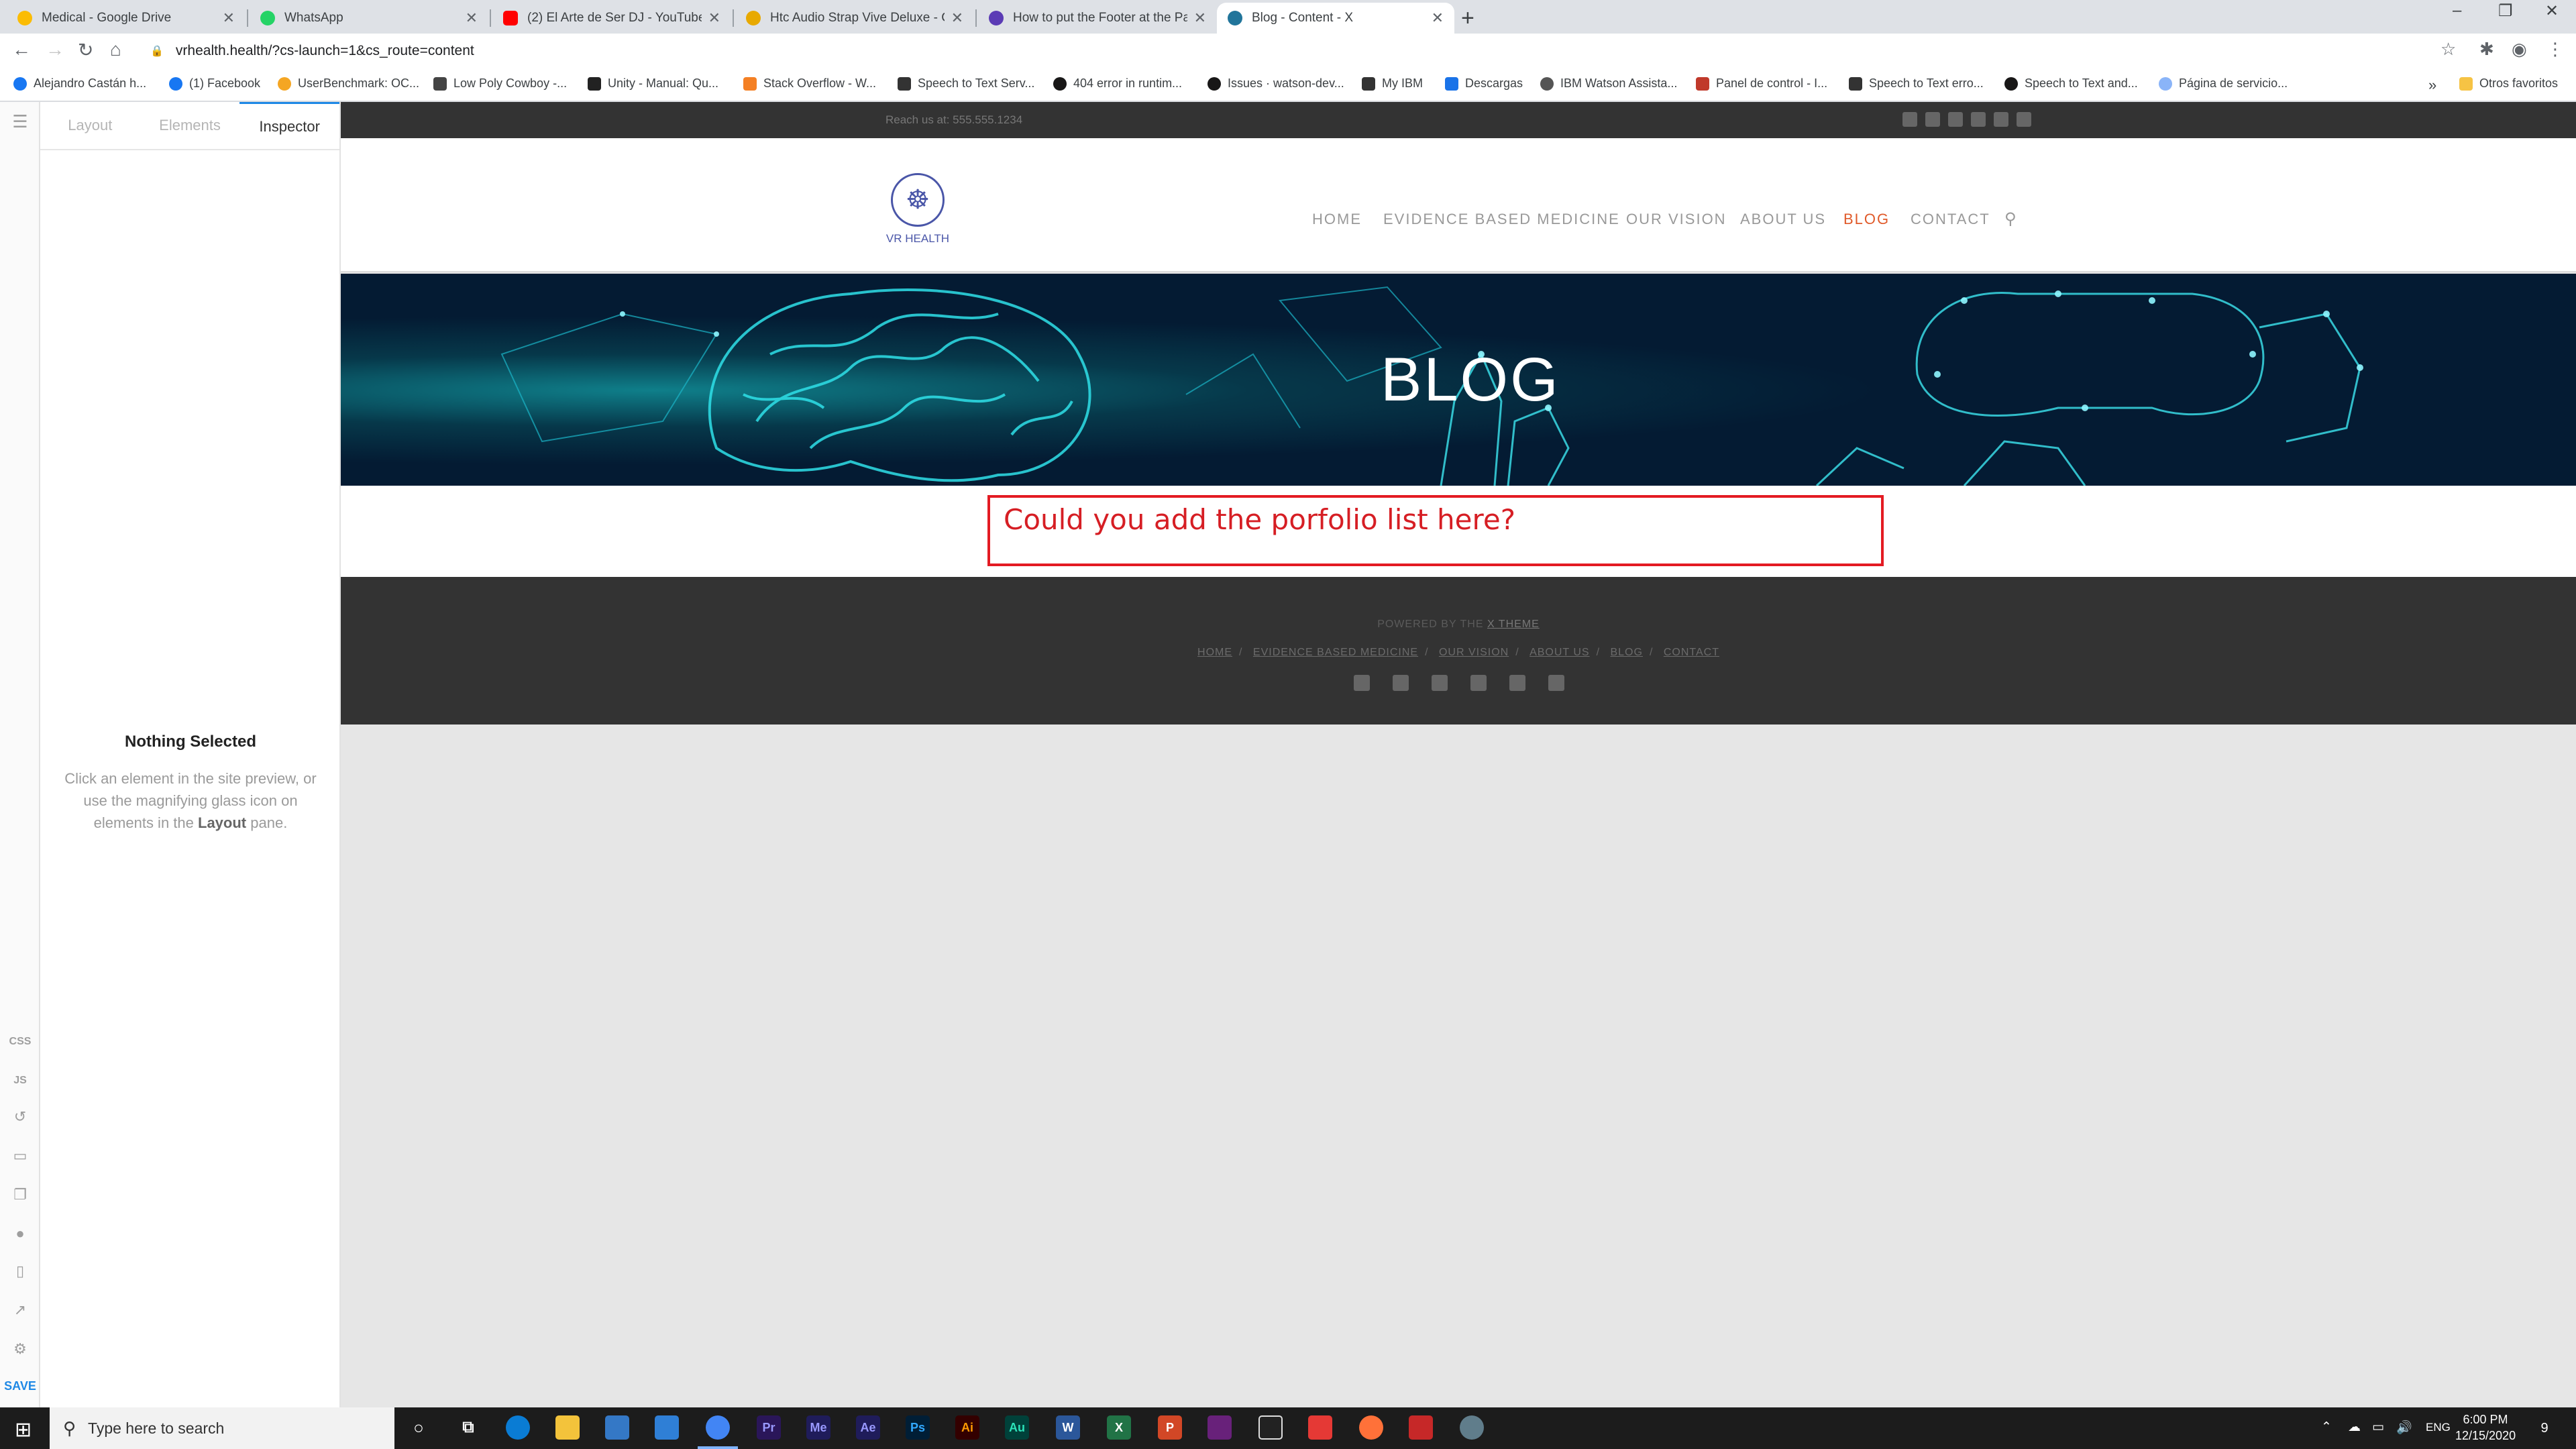 Image resolution: width=2576 pixels, height=1449 pixels. Describe the element at coordinates (1371, 1427) in the screenshot. I see `firefox-icon` at that location.